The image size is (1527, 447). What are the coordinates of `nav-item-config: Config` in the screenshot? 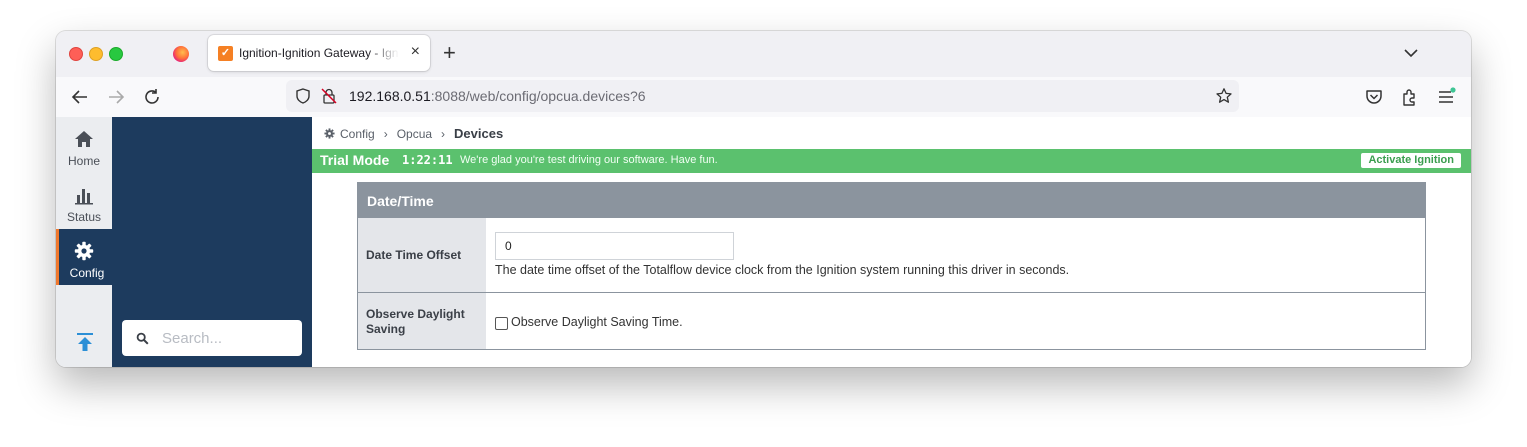 It's located at (84, 257).